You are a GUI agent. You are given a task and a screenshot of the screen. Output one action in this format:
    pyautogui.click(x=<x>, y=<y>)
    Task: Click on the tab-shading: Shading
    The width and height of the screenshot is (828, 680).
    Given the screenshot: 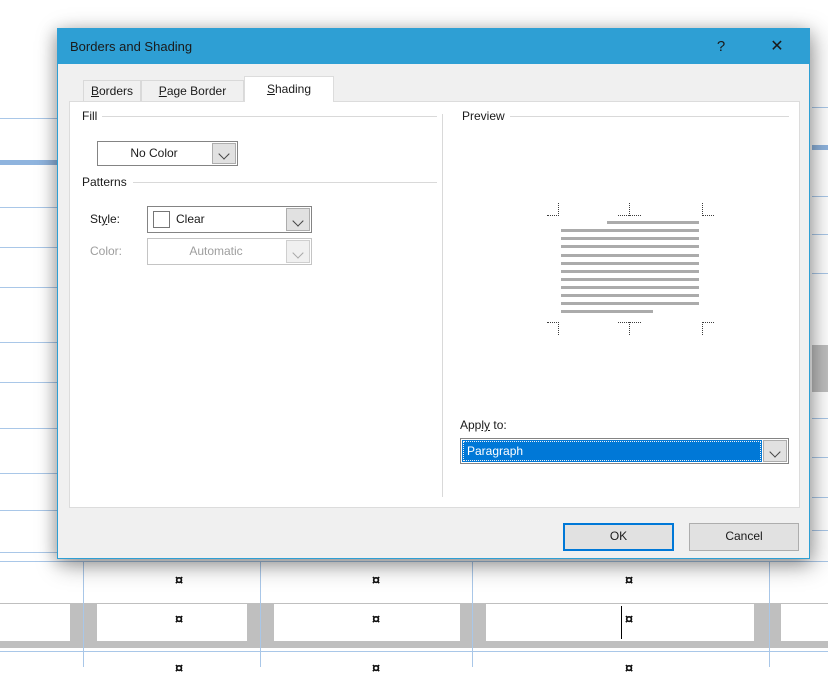 What is the action you would take?
    pyautogui.click(x=289, y=89)
    